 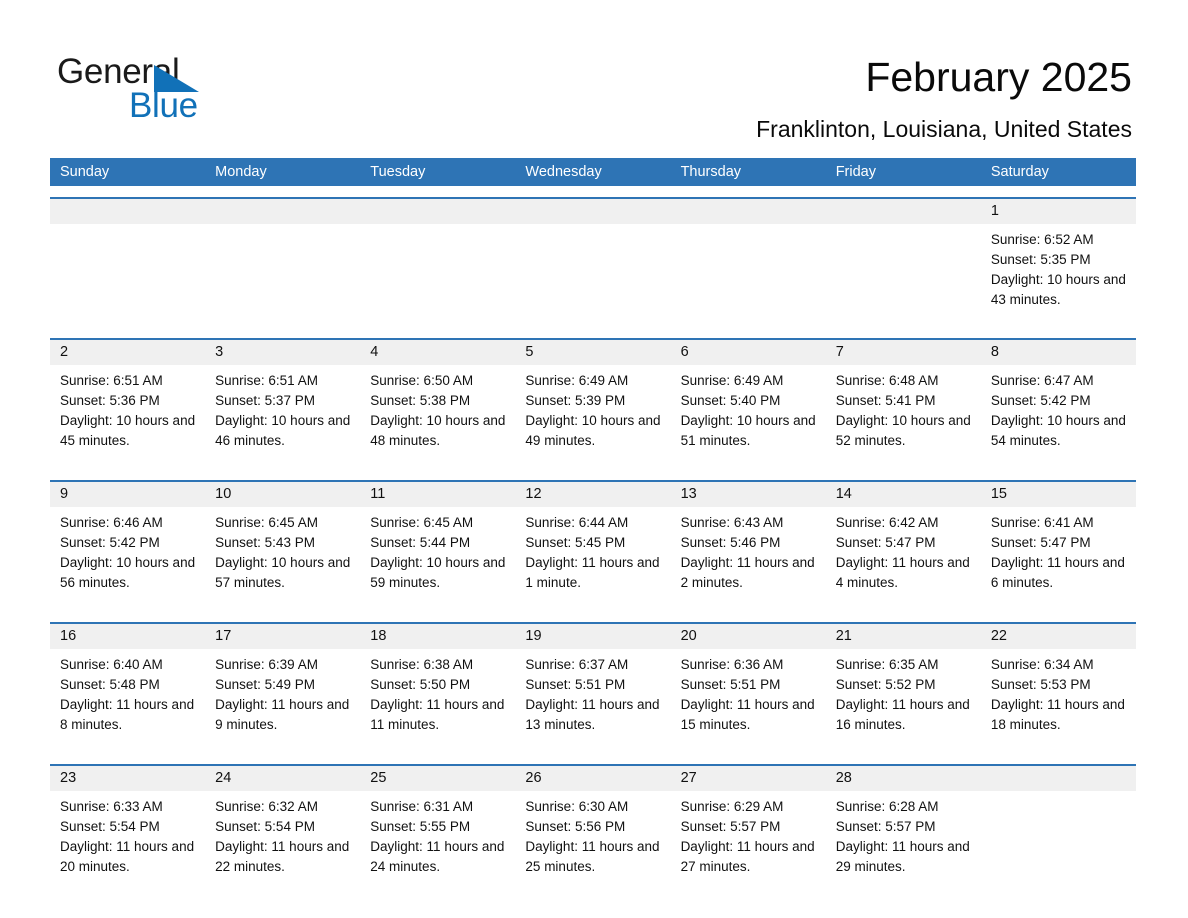 I want to click on day-number: 23, so click(x=127, y=778).